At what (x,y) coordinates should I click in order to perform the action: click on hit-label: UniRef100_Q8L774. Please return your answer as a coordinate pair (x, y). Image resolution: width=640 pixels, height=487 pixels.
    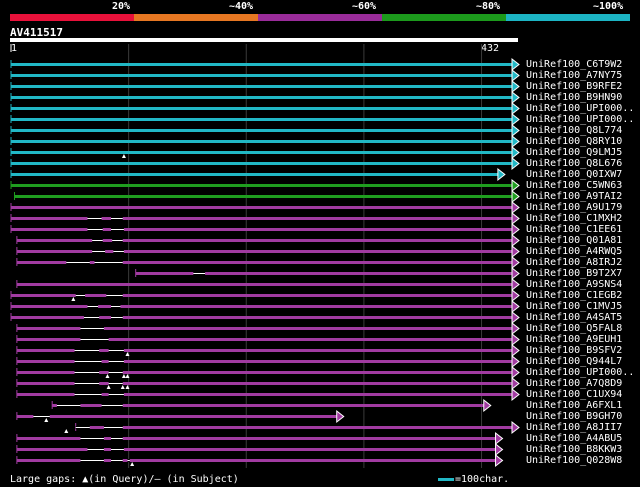
    Looking at the image, I should click on (574, 130).